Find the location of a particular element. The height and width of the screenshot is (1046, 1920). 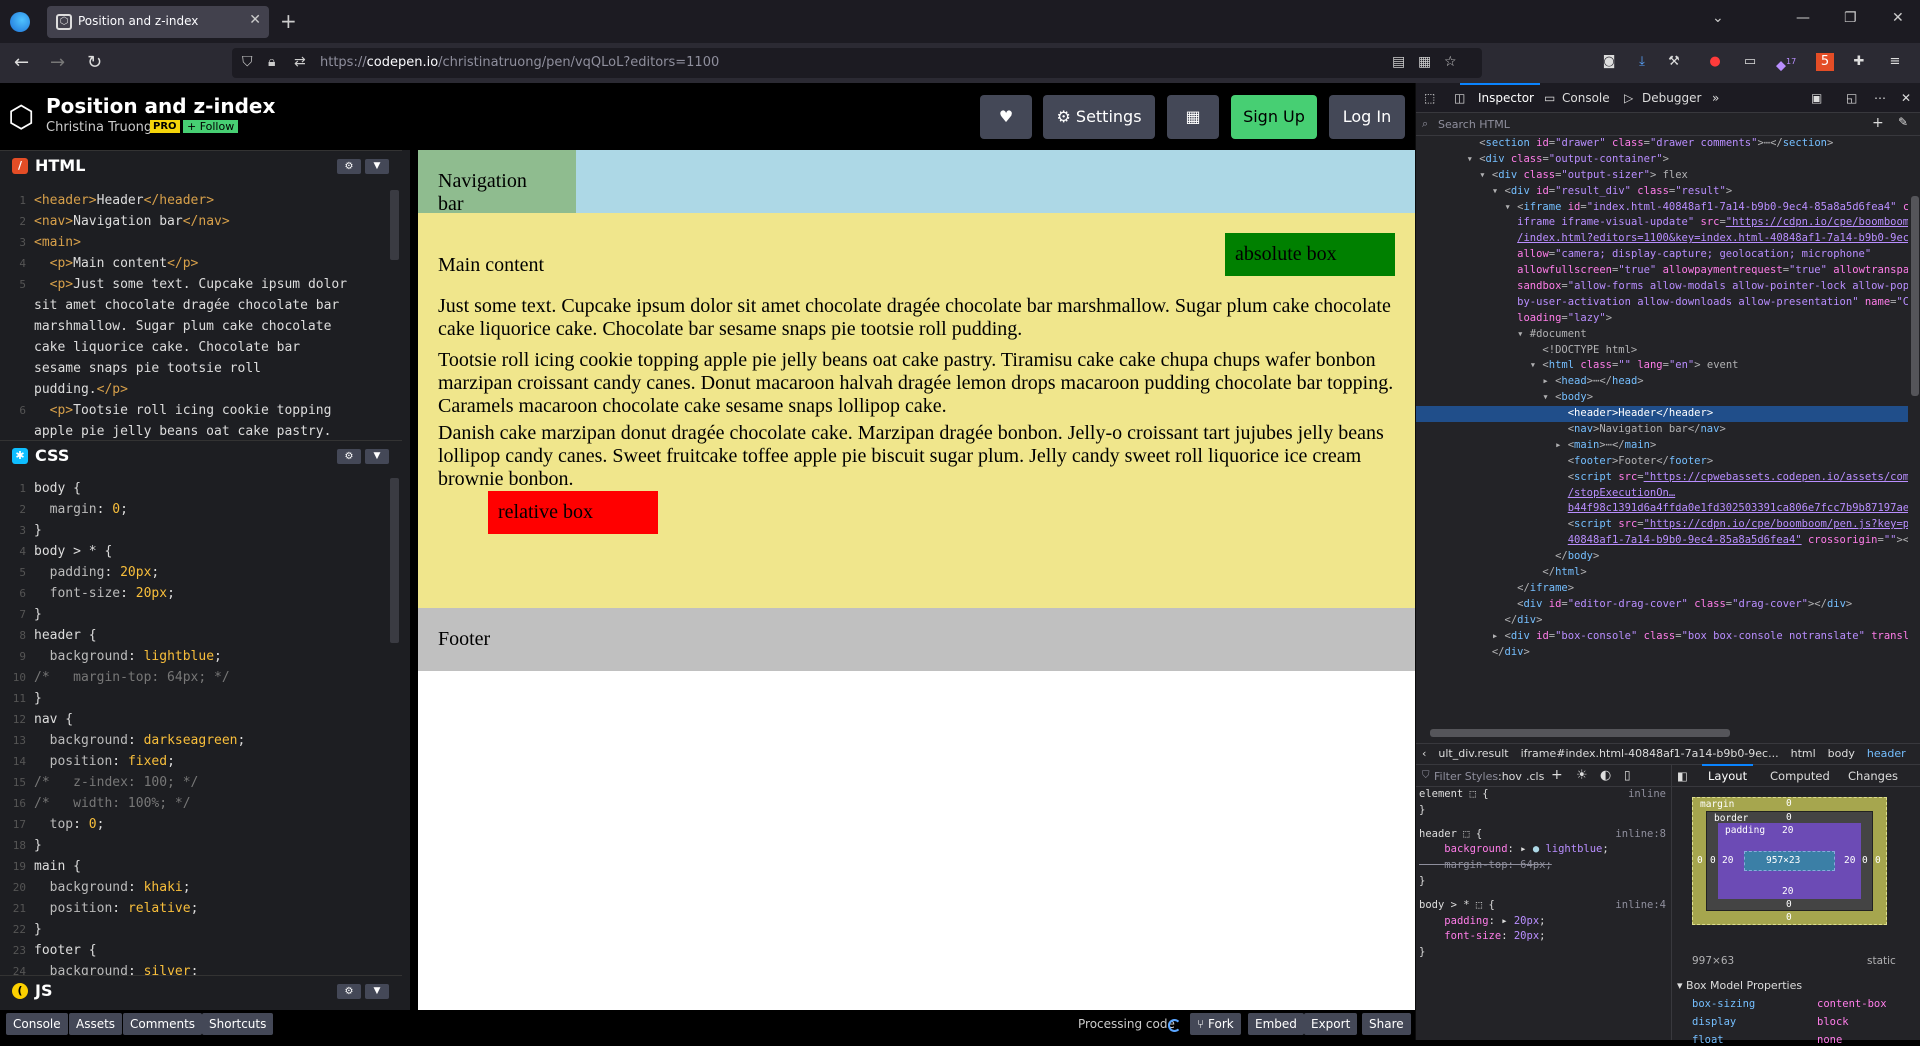

chevron-down-icon: ▼ is located at coordinates (377, 456).